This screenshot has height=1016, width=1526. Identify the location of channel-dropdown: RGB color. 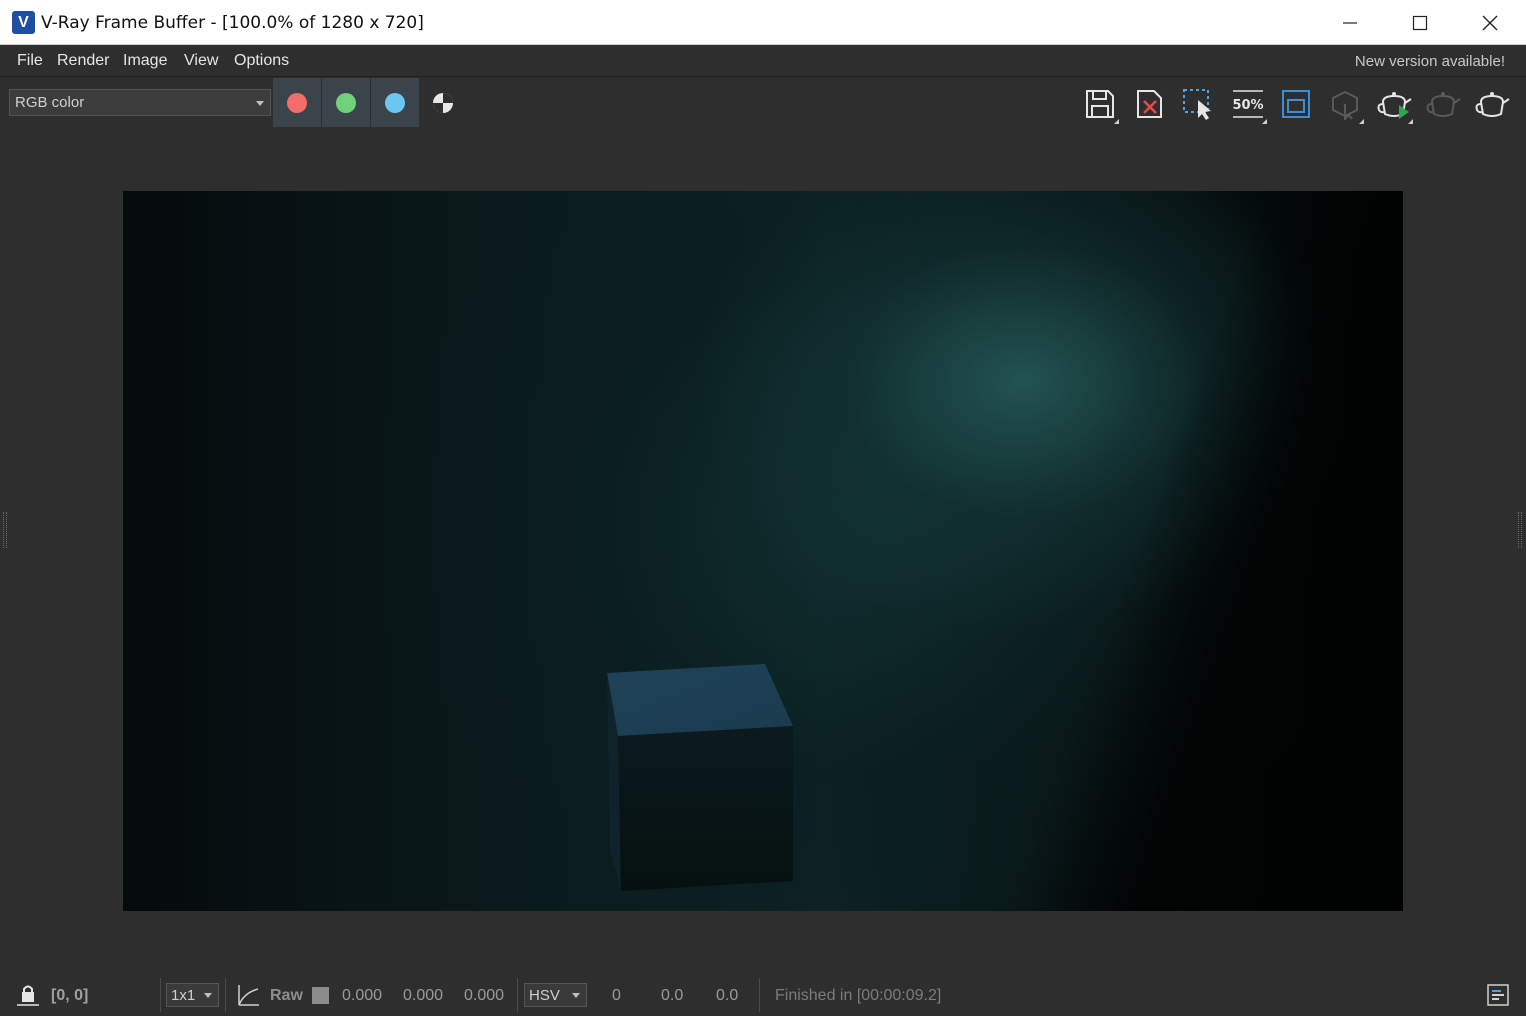
(140, 102).